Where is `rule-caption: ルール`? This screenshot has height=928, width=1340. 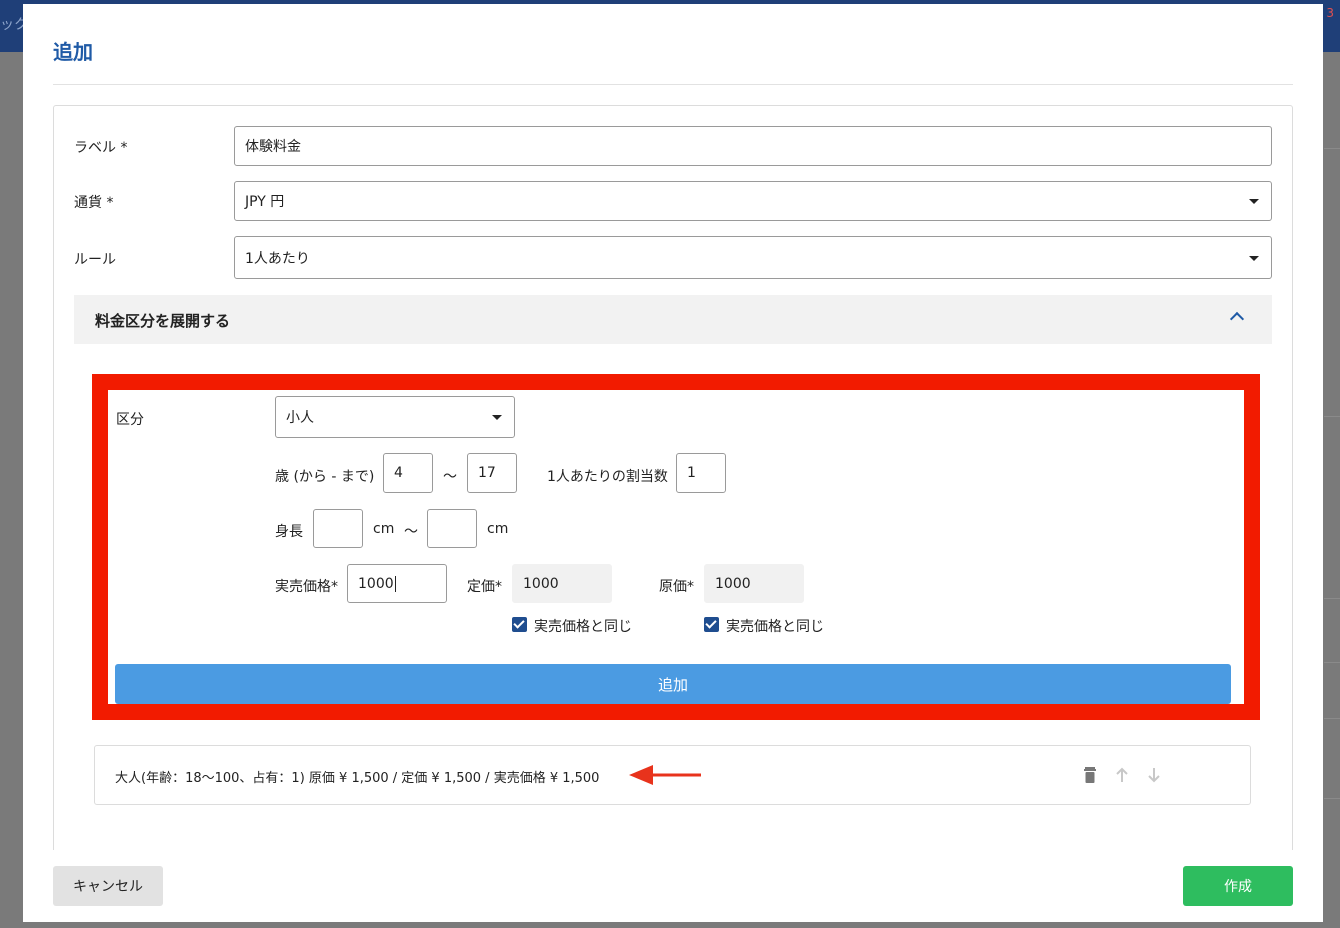
rule-caption: ルール is located at coordinates (95, 260).